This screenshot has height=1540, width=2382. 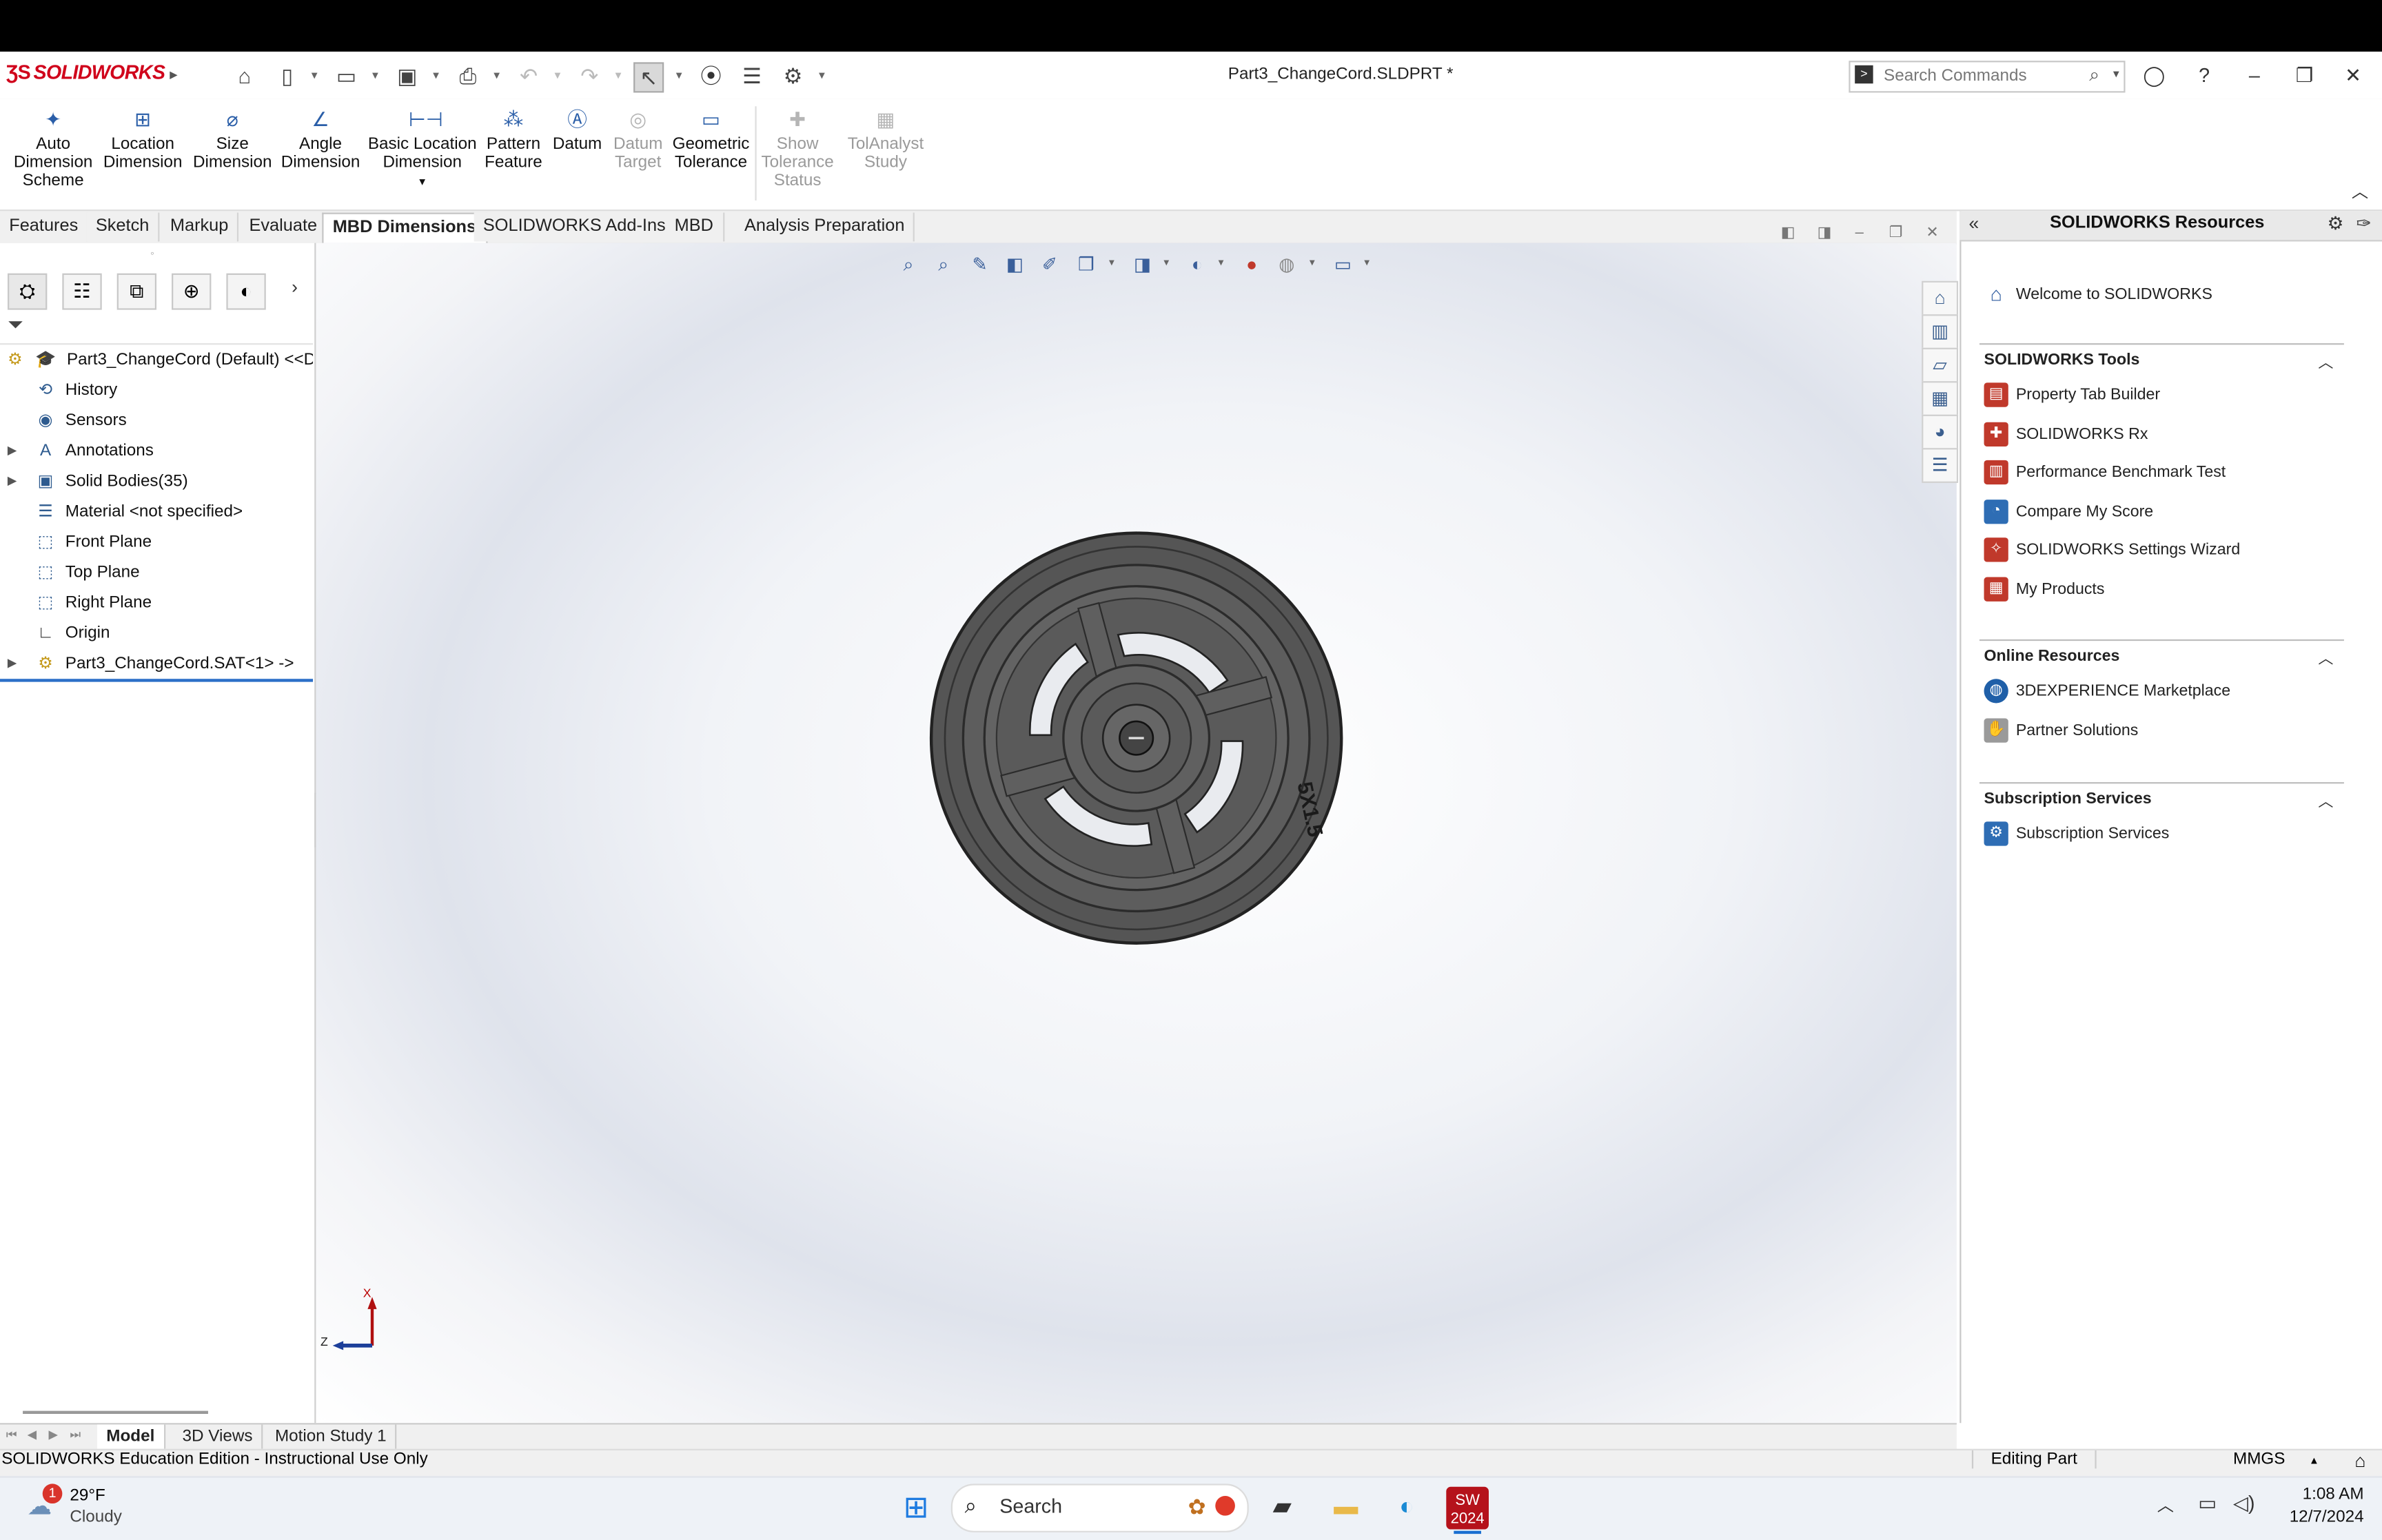 What do you see at coordinates (156, 512) in the screenshot?
I see `tree-item-material: ☰ Material <not specified>` at bounding box center [156, 512].